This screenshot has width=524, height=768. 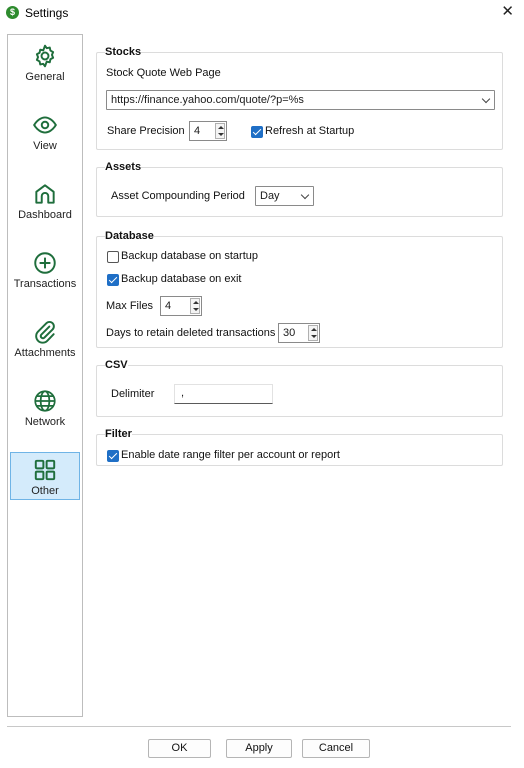 What do you see at coordinates (270, 196) in the screenshot?
I see `compounding-period-value: Day` at bounding box center [270, 196].